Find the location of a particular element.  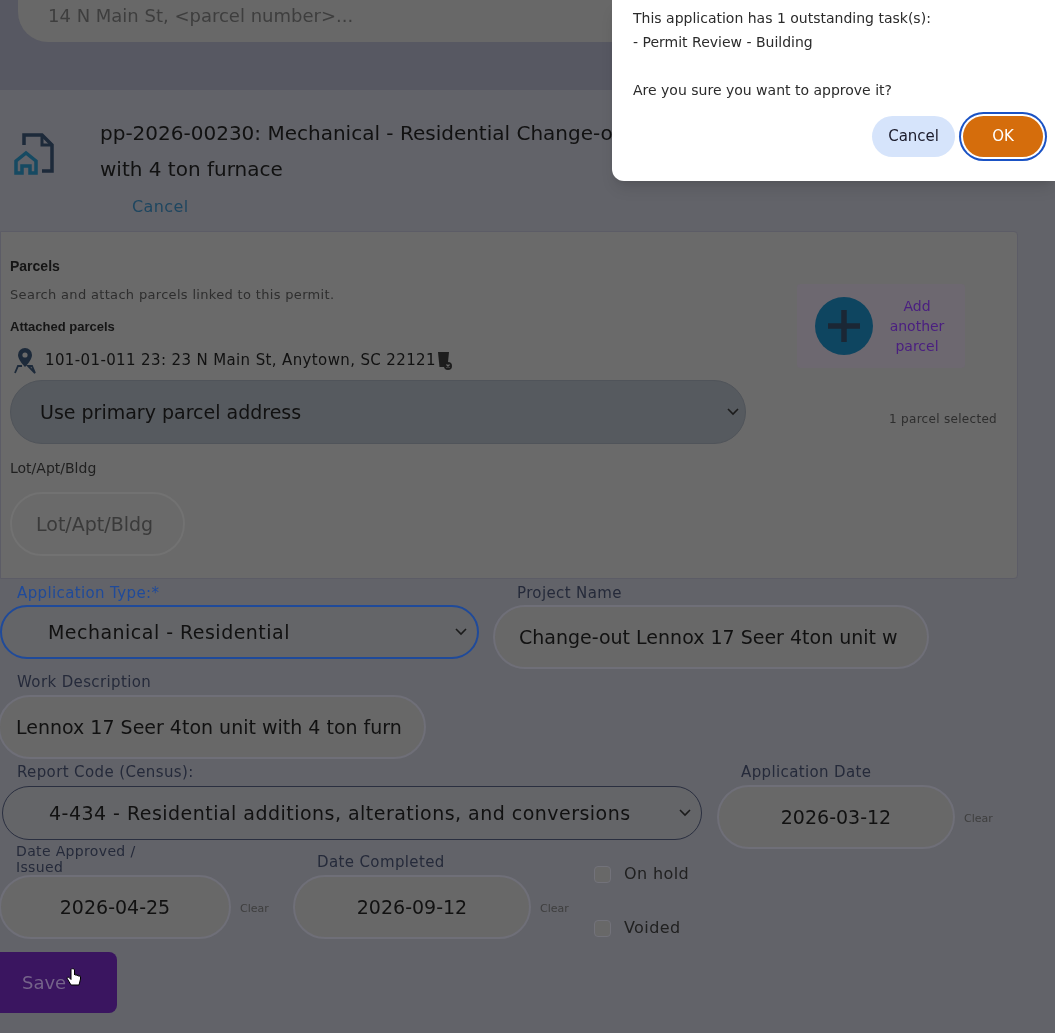

permit-title: with 4 ton furnace is located at coordinates (192, 169).